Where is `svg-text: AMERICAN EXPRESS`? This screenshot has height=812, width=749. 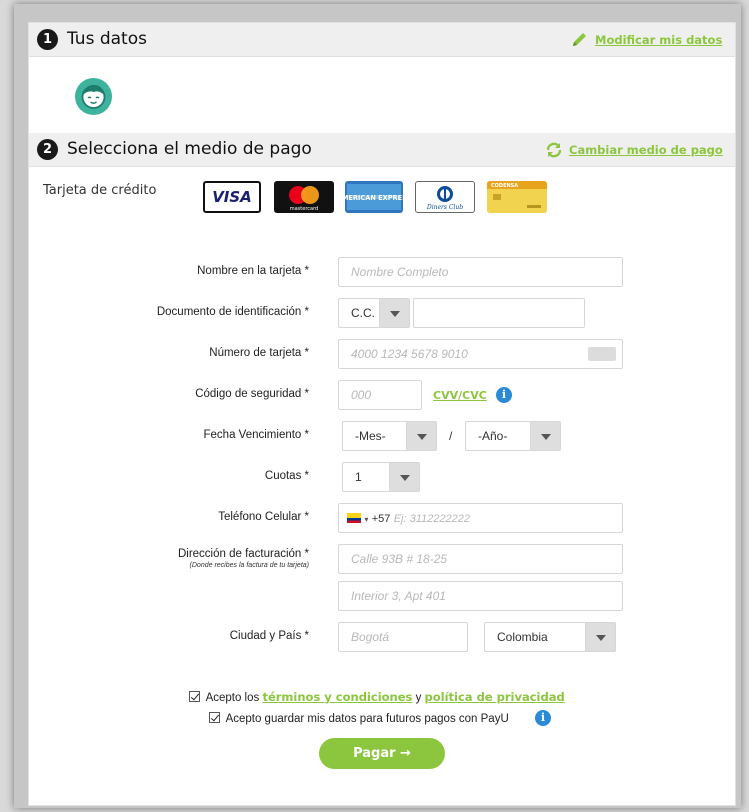 svg-text: AMERICAN EXPRESS is located at coordinates (374, 198).